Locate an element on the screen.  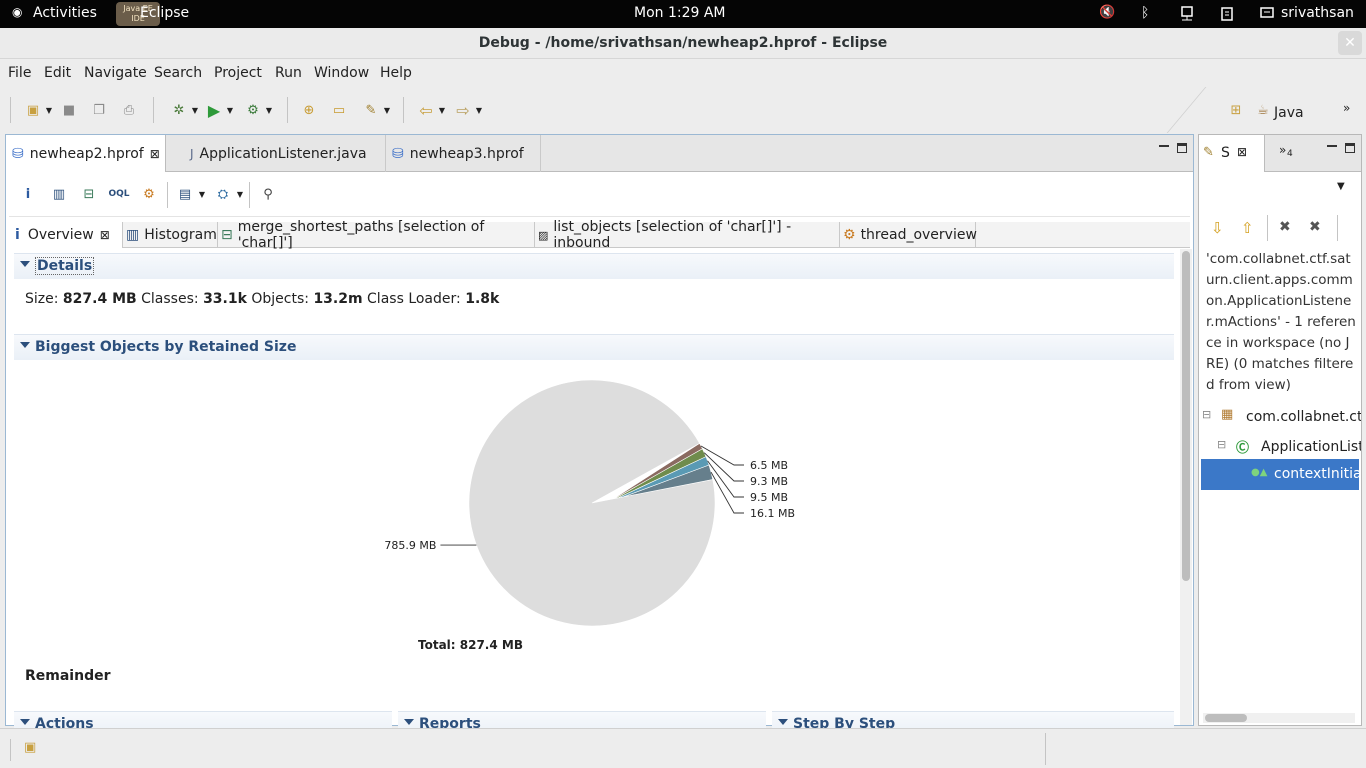
save-icon: ■ is located at coordinates (69, 110).